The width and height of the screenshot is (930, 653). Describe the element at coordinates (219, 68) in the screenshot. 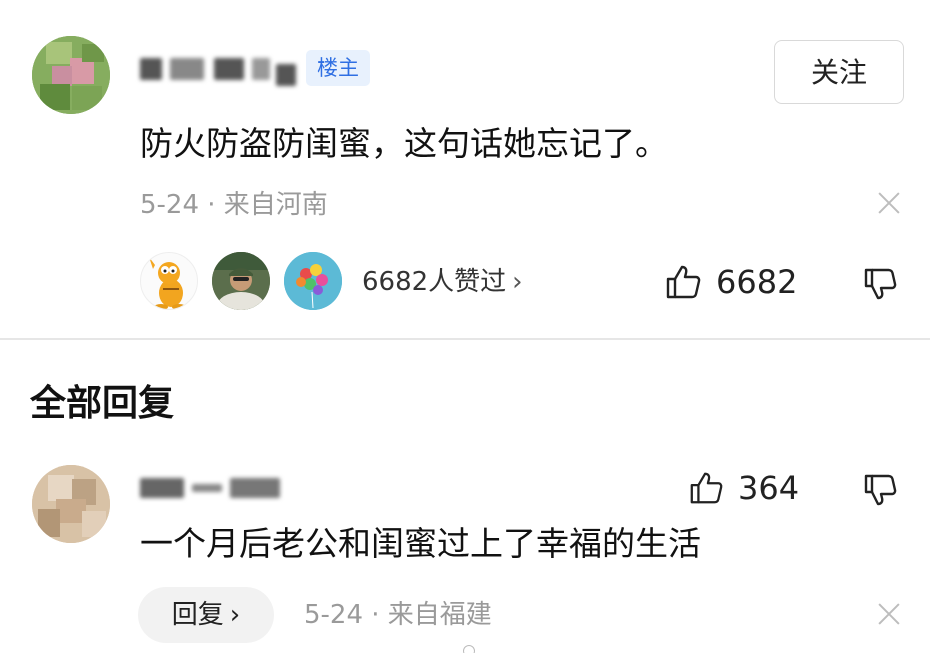

I see `op-username-blurred` at that location.